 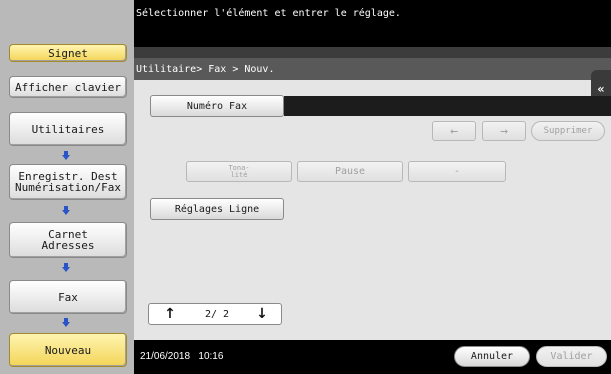 I want to click on signet-button: Signet, so click(x=68, y=53).